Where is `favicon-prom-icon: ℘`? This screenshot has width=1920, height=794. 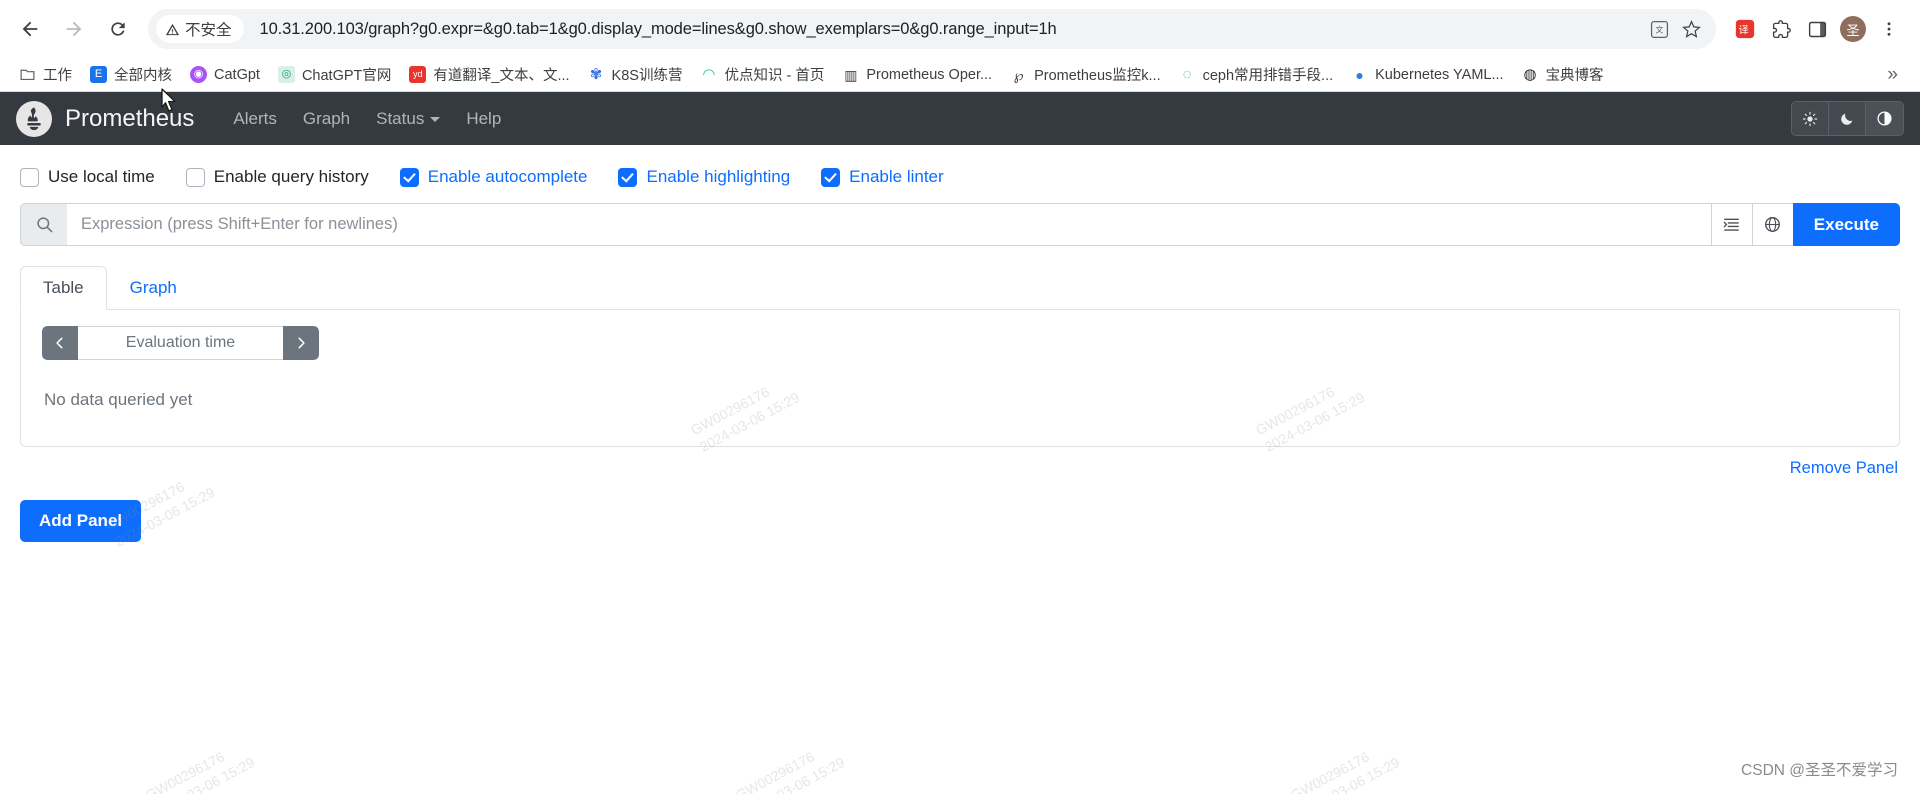
favicon-prom-icon: ℘ is located at coordinates (1018, 74).